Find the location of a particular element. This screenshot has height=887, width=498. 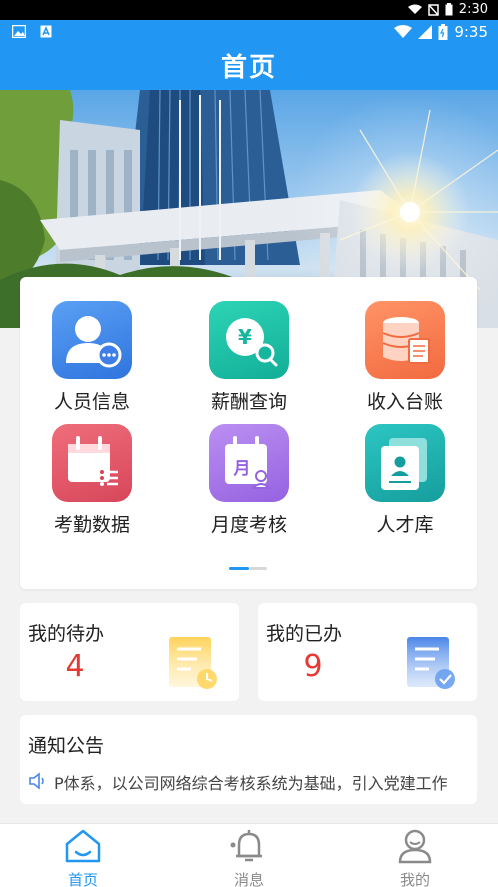

salary-search-icon: ¥ is located at coordinates (249, 340).